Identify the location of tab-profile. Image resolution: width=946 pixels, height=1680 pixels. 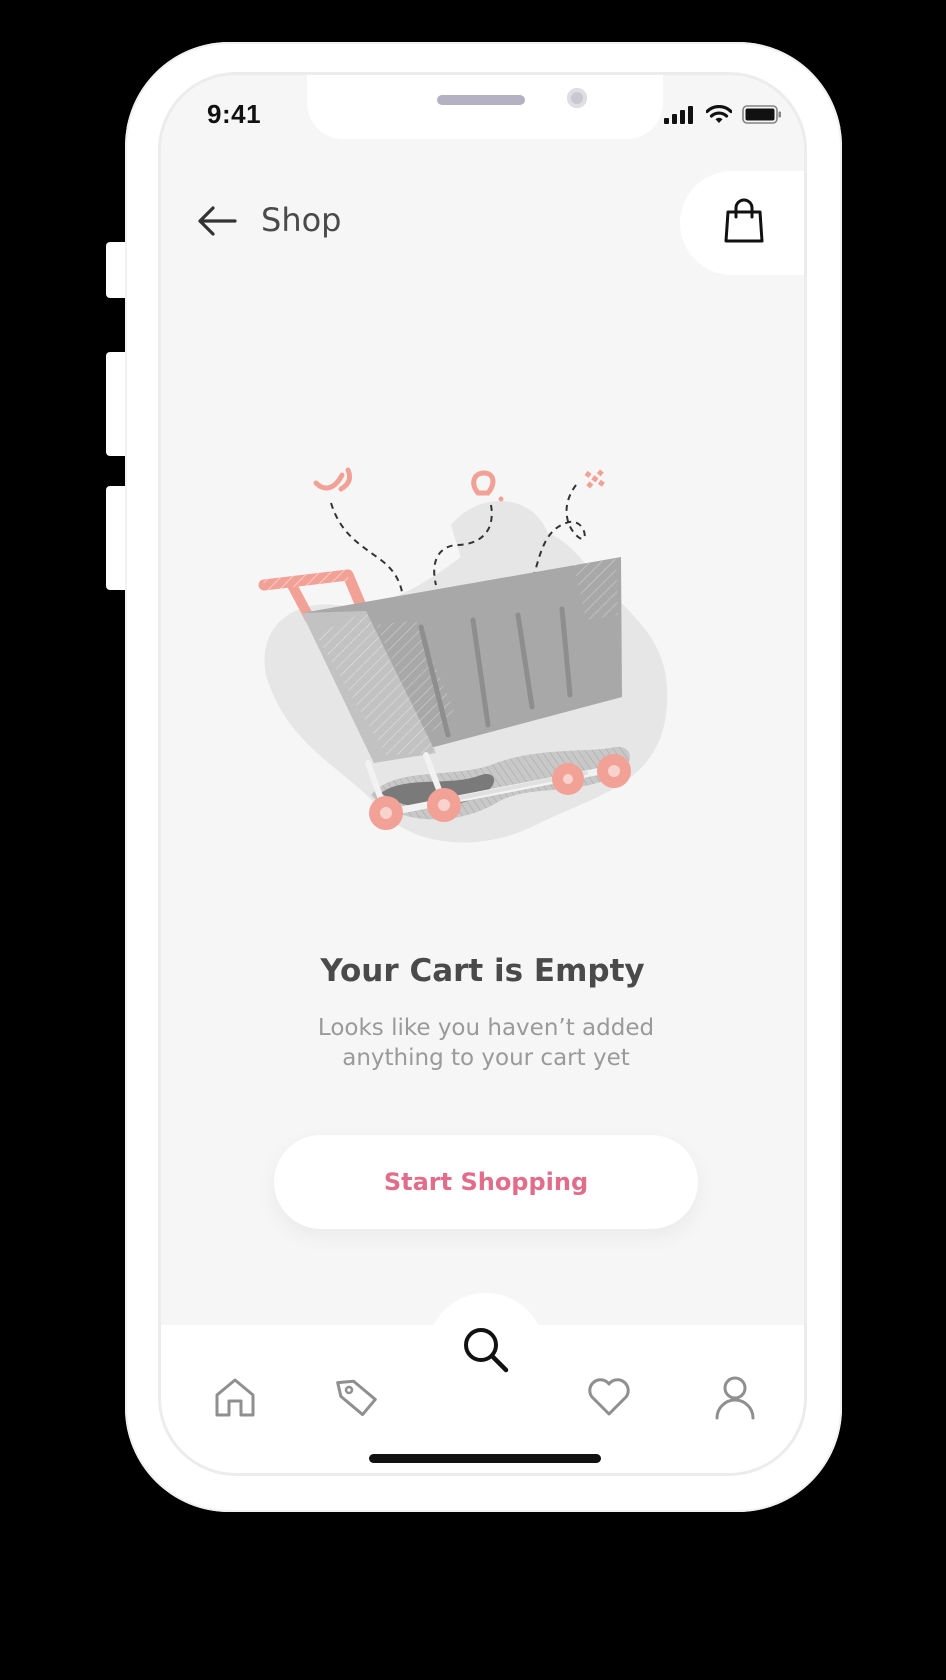
(735, 1399).